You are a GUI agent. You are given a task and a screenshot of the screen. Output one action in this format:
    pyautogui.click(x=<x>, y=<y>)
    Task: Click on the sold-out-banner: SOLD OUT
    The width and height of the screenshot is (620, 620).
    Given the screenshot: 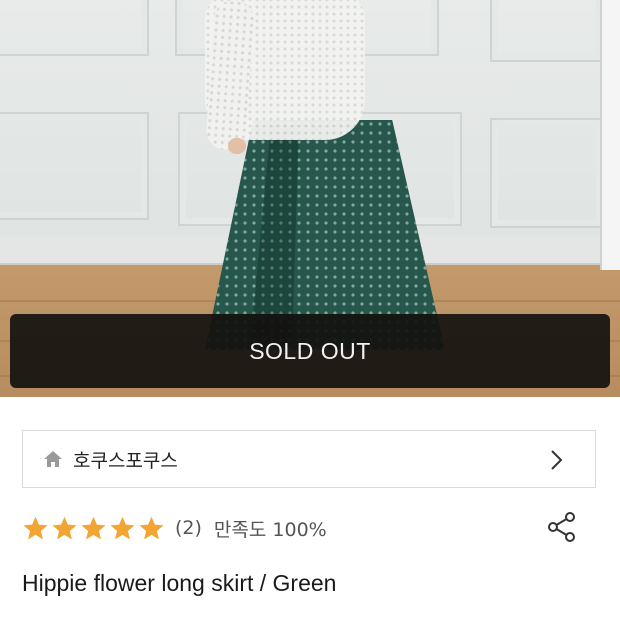 What is the action you would take?
    pyautogui.click(x=310, y=351)
    